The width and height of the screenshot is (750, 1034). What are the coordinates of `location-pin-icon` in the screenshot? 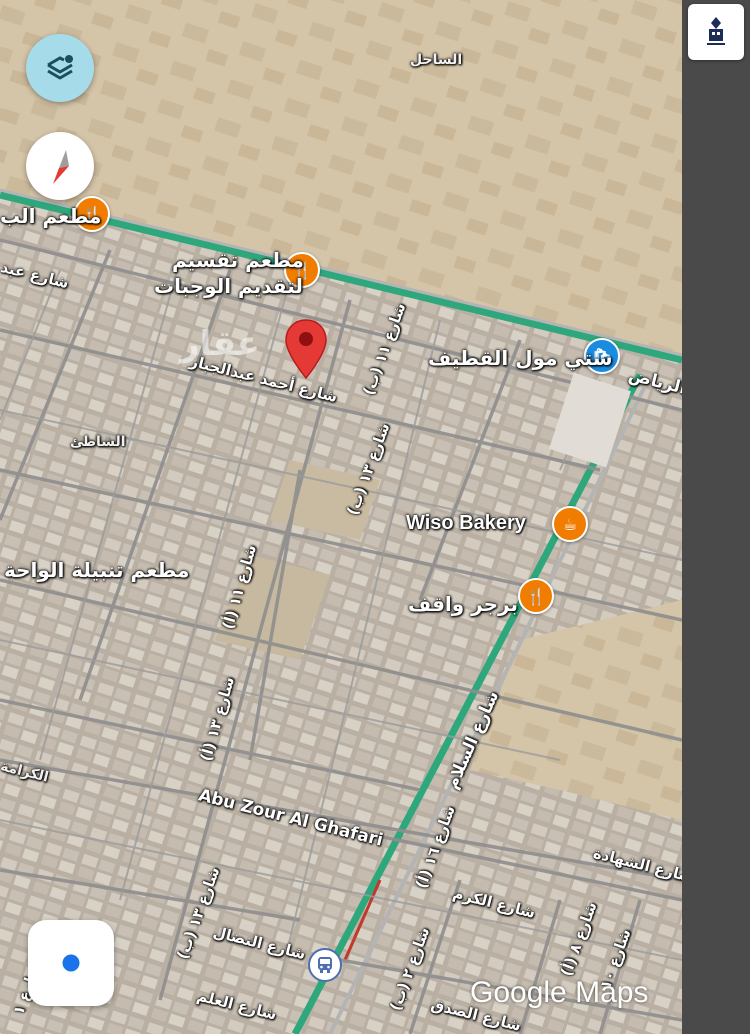 It's located at (306, 351).